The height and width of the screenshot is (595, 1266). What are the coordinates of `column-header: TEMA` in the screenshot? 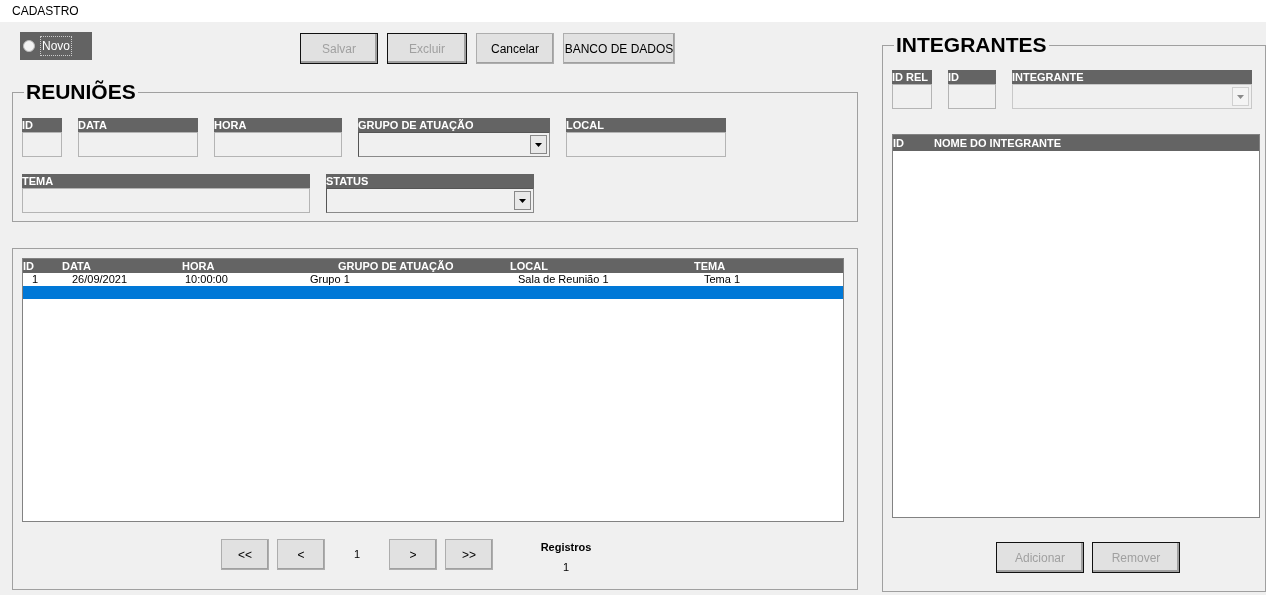 It's located at (710, 266).